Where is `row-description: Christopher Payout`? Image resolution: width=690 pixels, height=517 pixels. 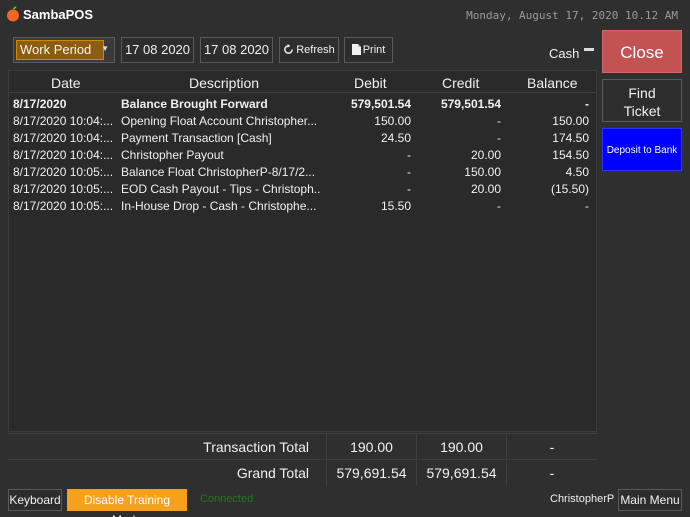
row-description: Christopher Payout is located at coordinates (172, 155).